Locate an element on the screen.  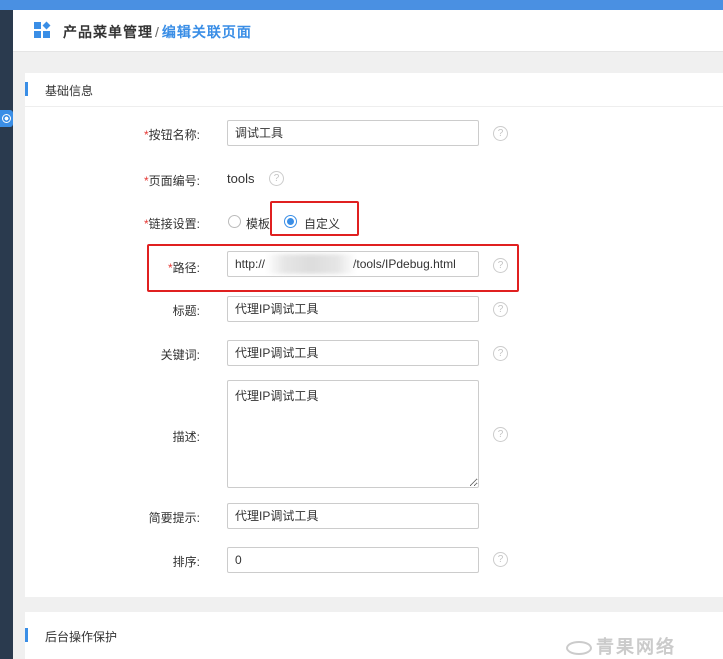
sidebar-toggle-icon is located at coordinates (6, 118).